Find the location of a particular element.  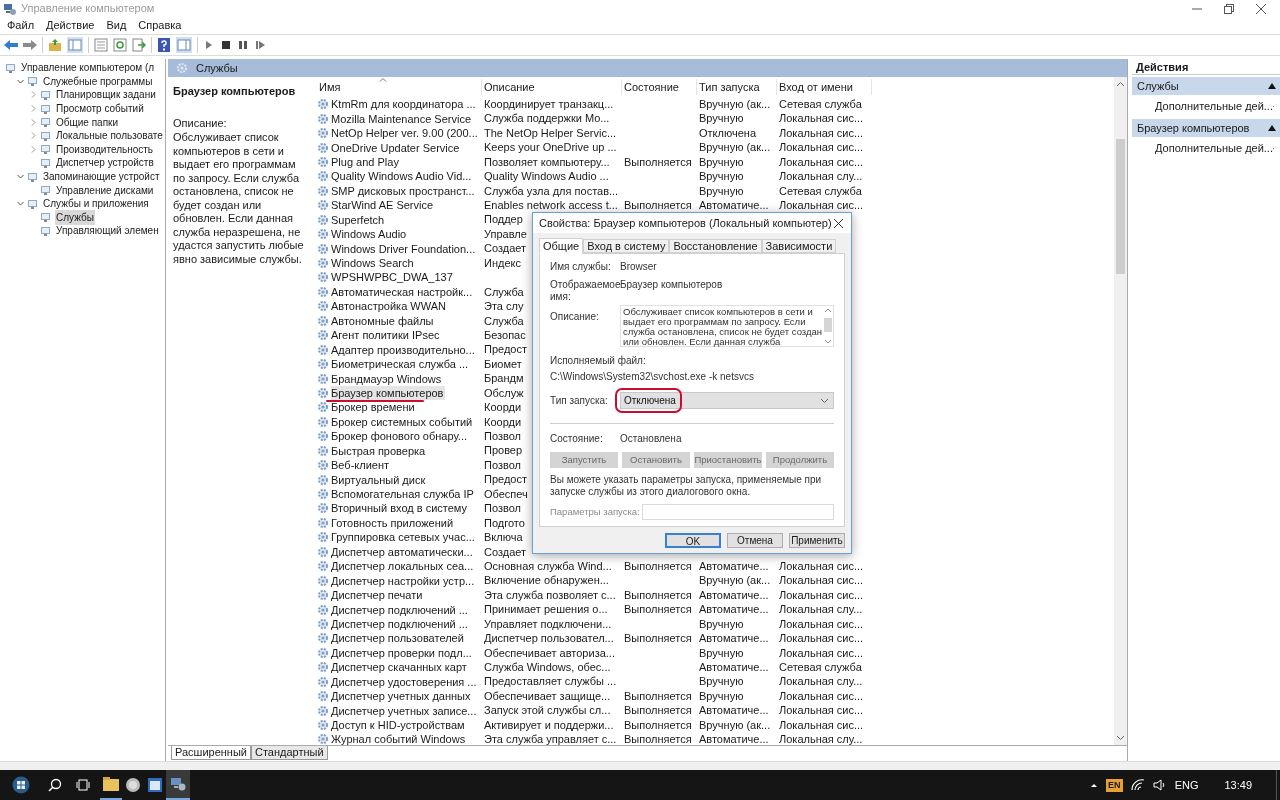

folder-up-icon is located at coordinates (55, 45).